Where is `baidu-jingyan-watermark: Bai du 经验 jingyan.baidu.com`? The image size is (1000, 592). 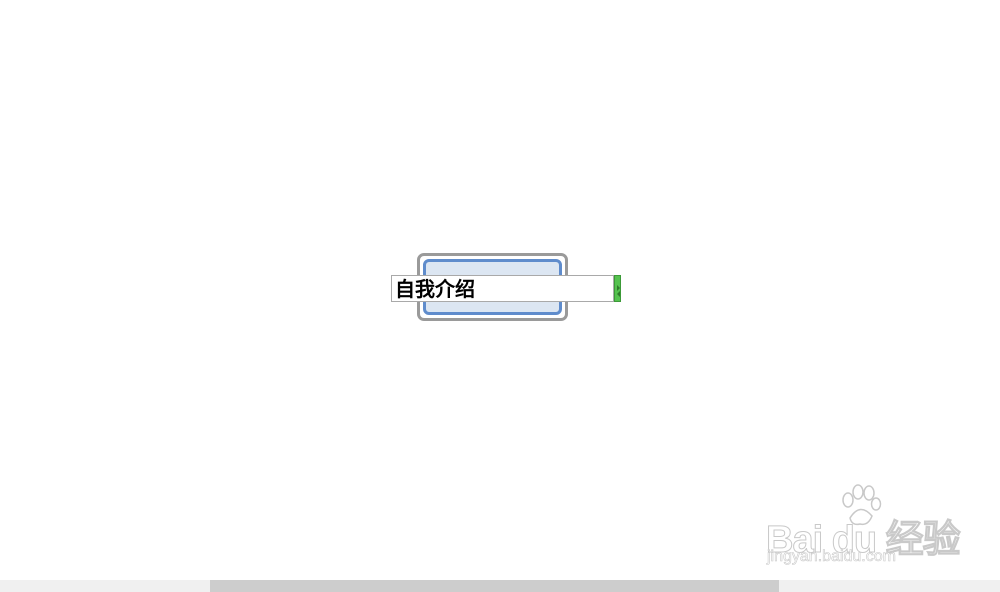 baidu-jingyan-watermark: Bai du 经验 jingyan.baidu.com is located at coordinates (863, 527).